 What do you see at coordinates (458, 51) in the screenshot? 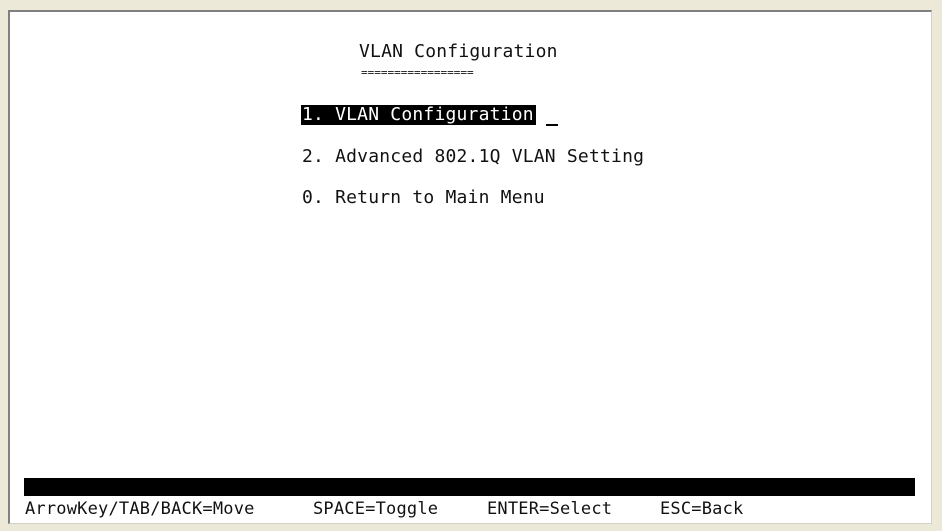
I see `page-title: VLAN Configuration` at bounding box center [458, 51].